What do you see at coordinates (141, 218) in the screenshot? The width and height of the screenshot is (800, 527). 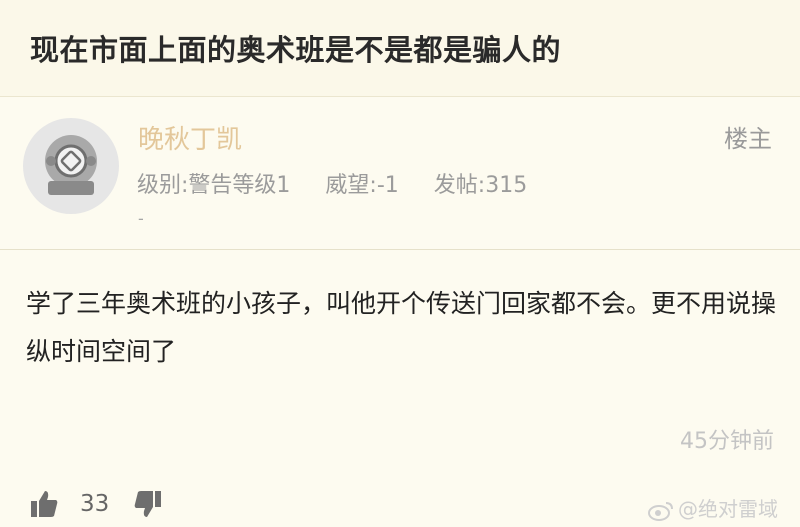 I see `user-signature: -` at bounding box center [141, 218].